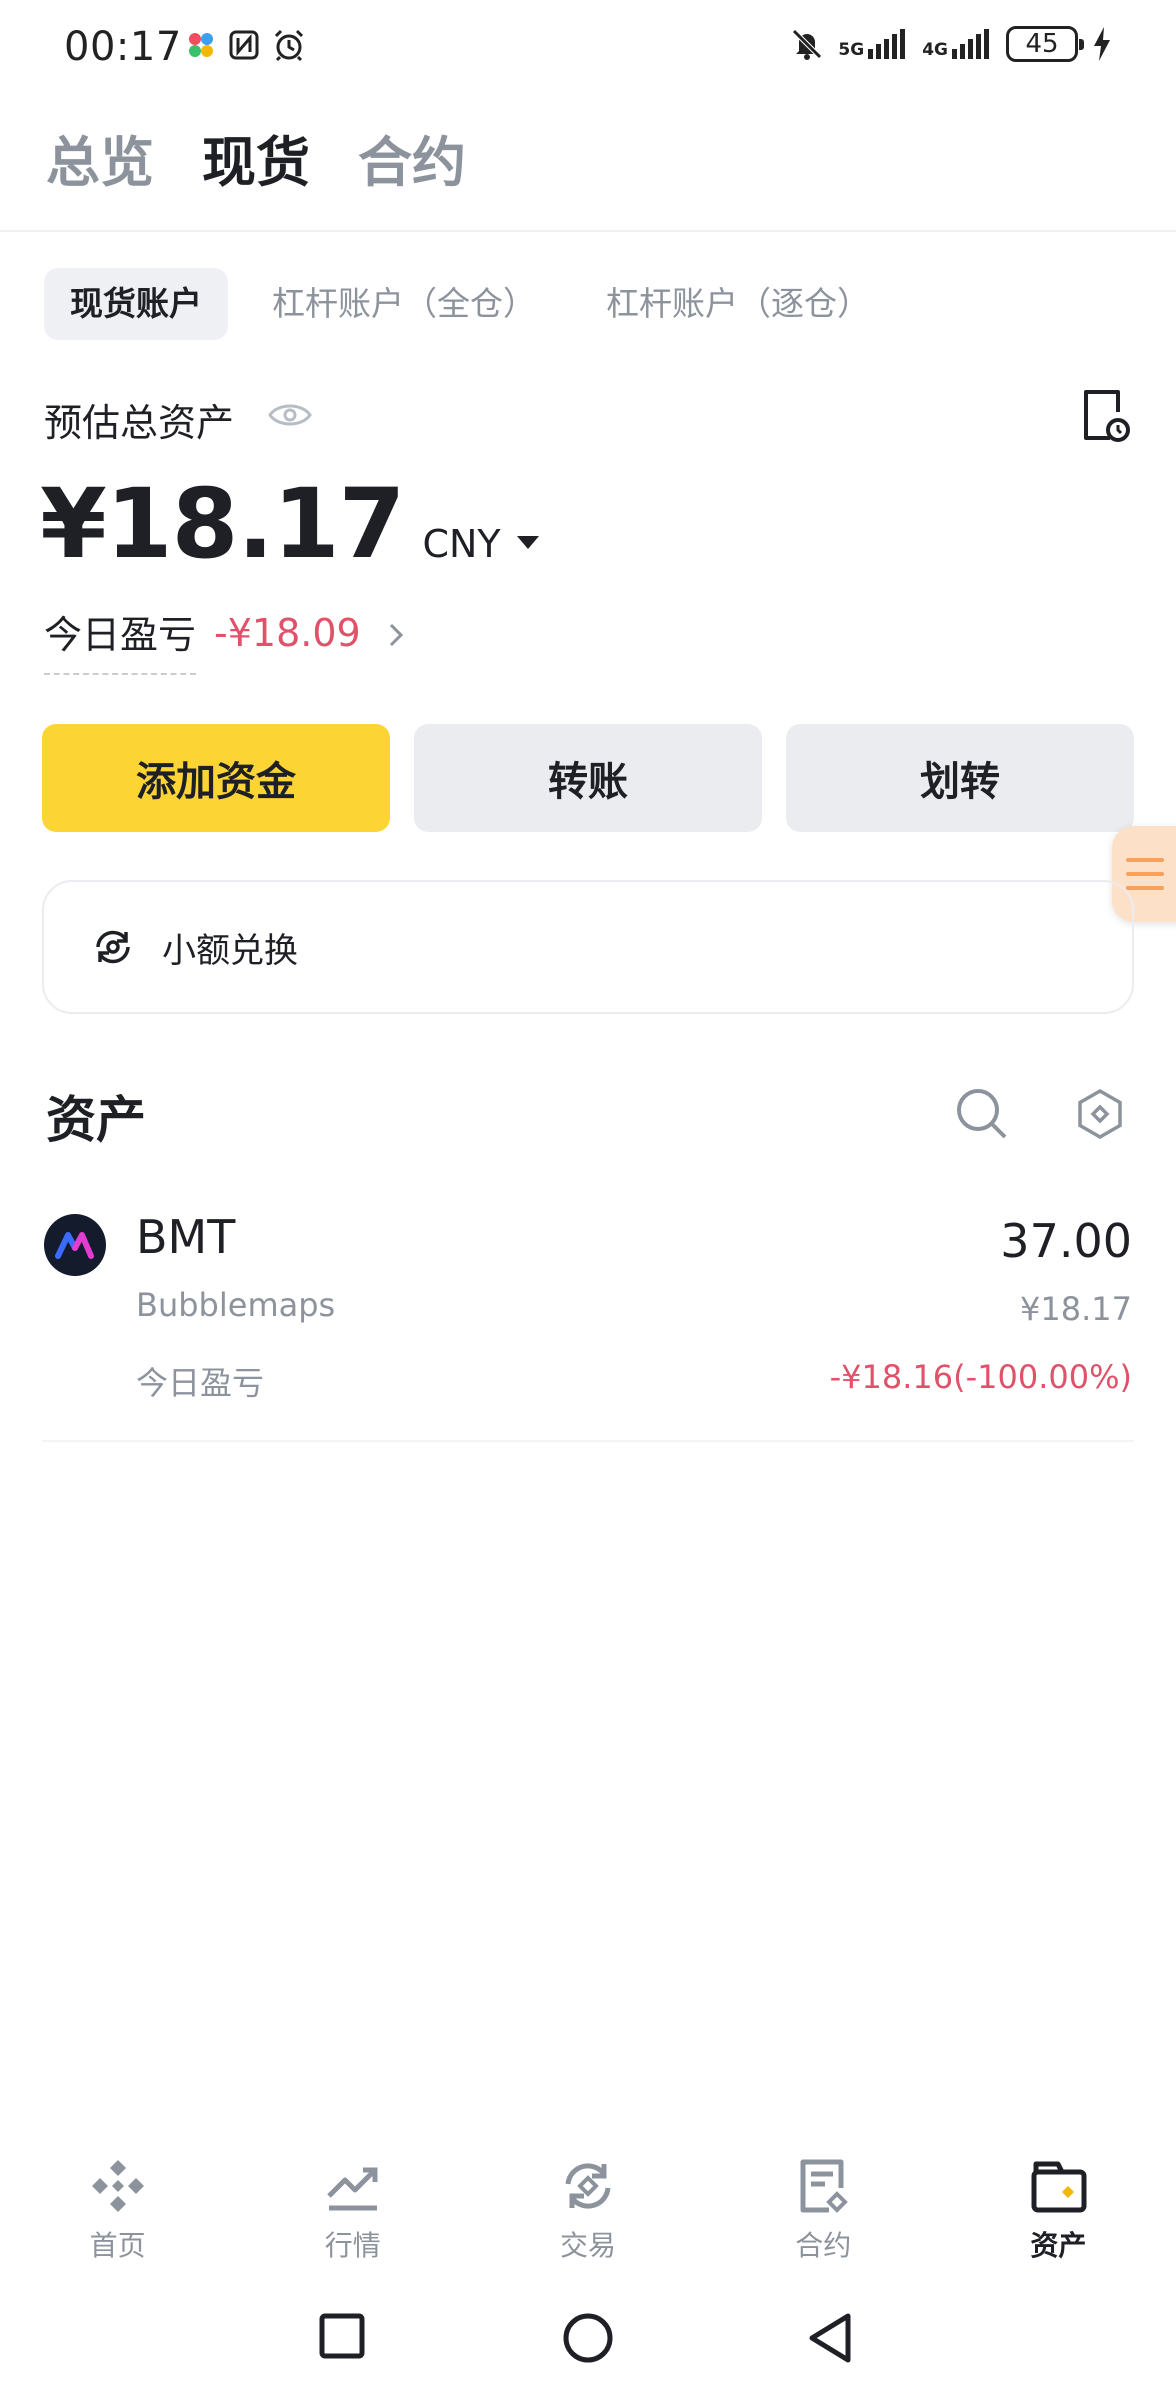 Image resolution: width=1176 pixels, height=2400 pixels. What do you see at coordinates (830, 2338) in the screenshot?
I see `back-button` at bounding box center [830, 2338].